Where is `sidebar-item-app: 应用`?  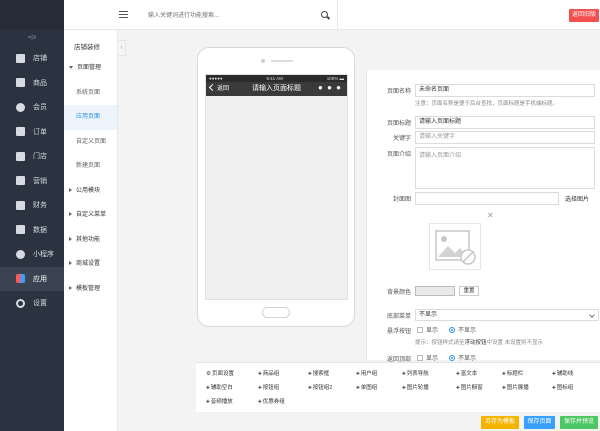 sidebar-item-app: 应用 is located at coordinates (32, 278).